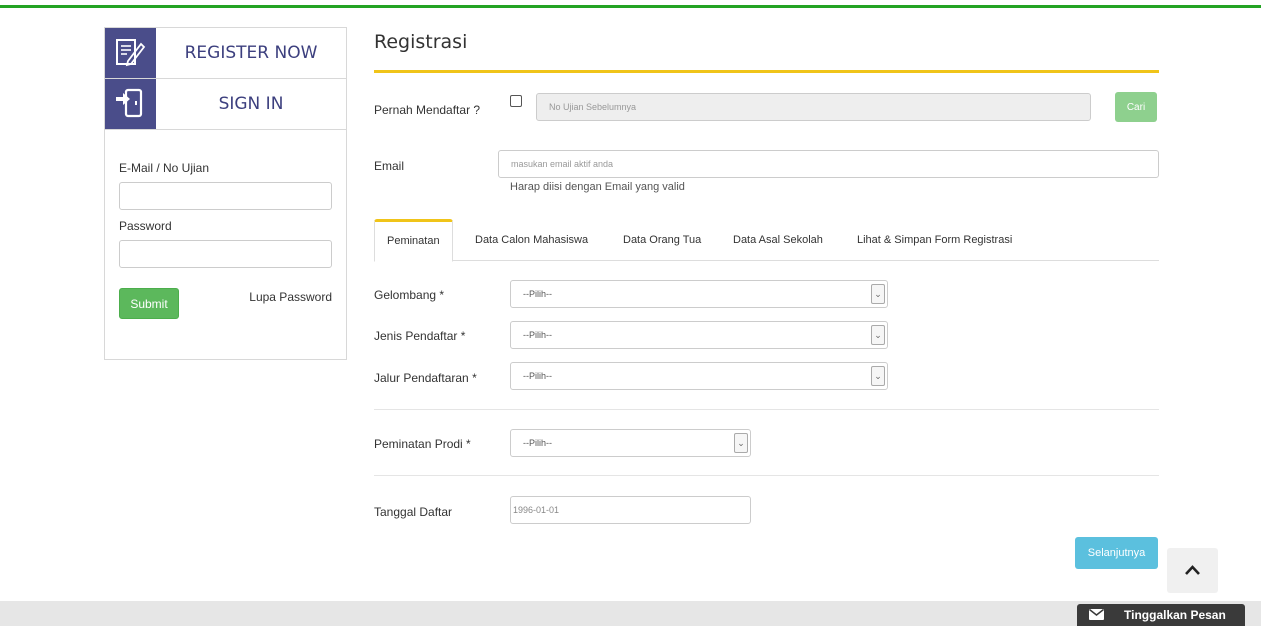 Image resolution: width=1261 pixels, height=626 pixels. I want to click on tab-data-asal-sekolah: Data Asal Sekolah, so click(778, 240).